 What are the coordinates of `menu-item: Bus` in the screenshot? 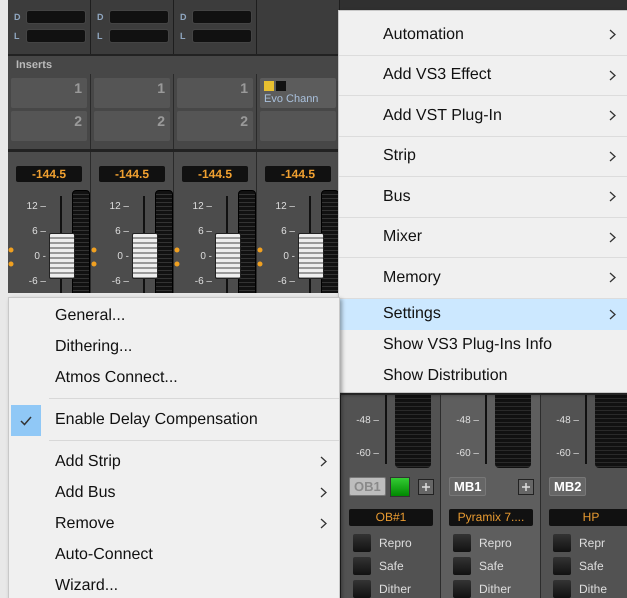 It's located at (483, 197).